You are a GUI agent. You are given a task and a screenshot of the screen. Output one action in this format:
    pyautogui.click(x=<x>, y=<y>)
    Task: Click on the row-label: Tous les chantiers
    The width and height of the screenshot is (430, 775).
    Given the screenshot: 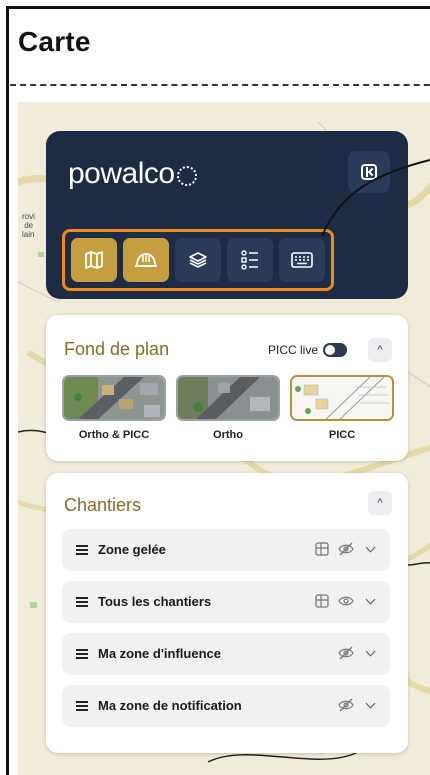 What is the action you would take?
    pyautogui.click(x=155, y=601)
    